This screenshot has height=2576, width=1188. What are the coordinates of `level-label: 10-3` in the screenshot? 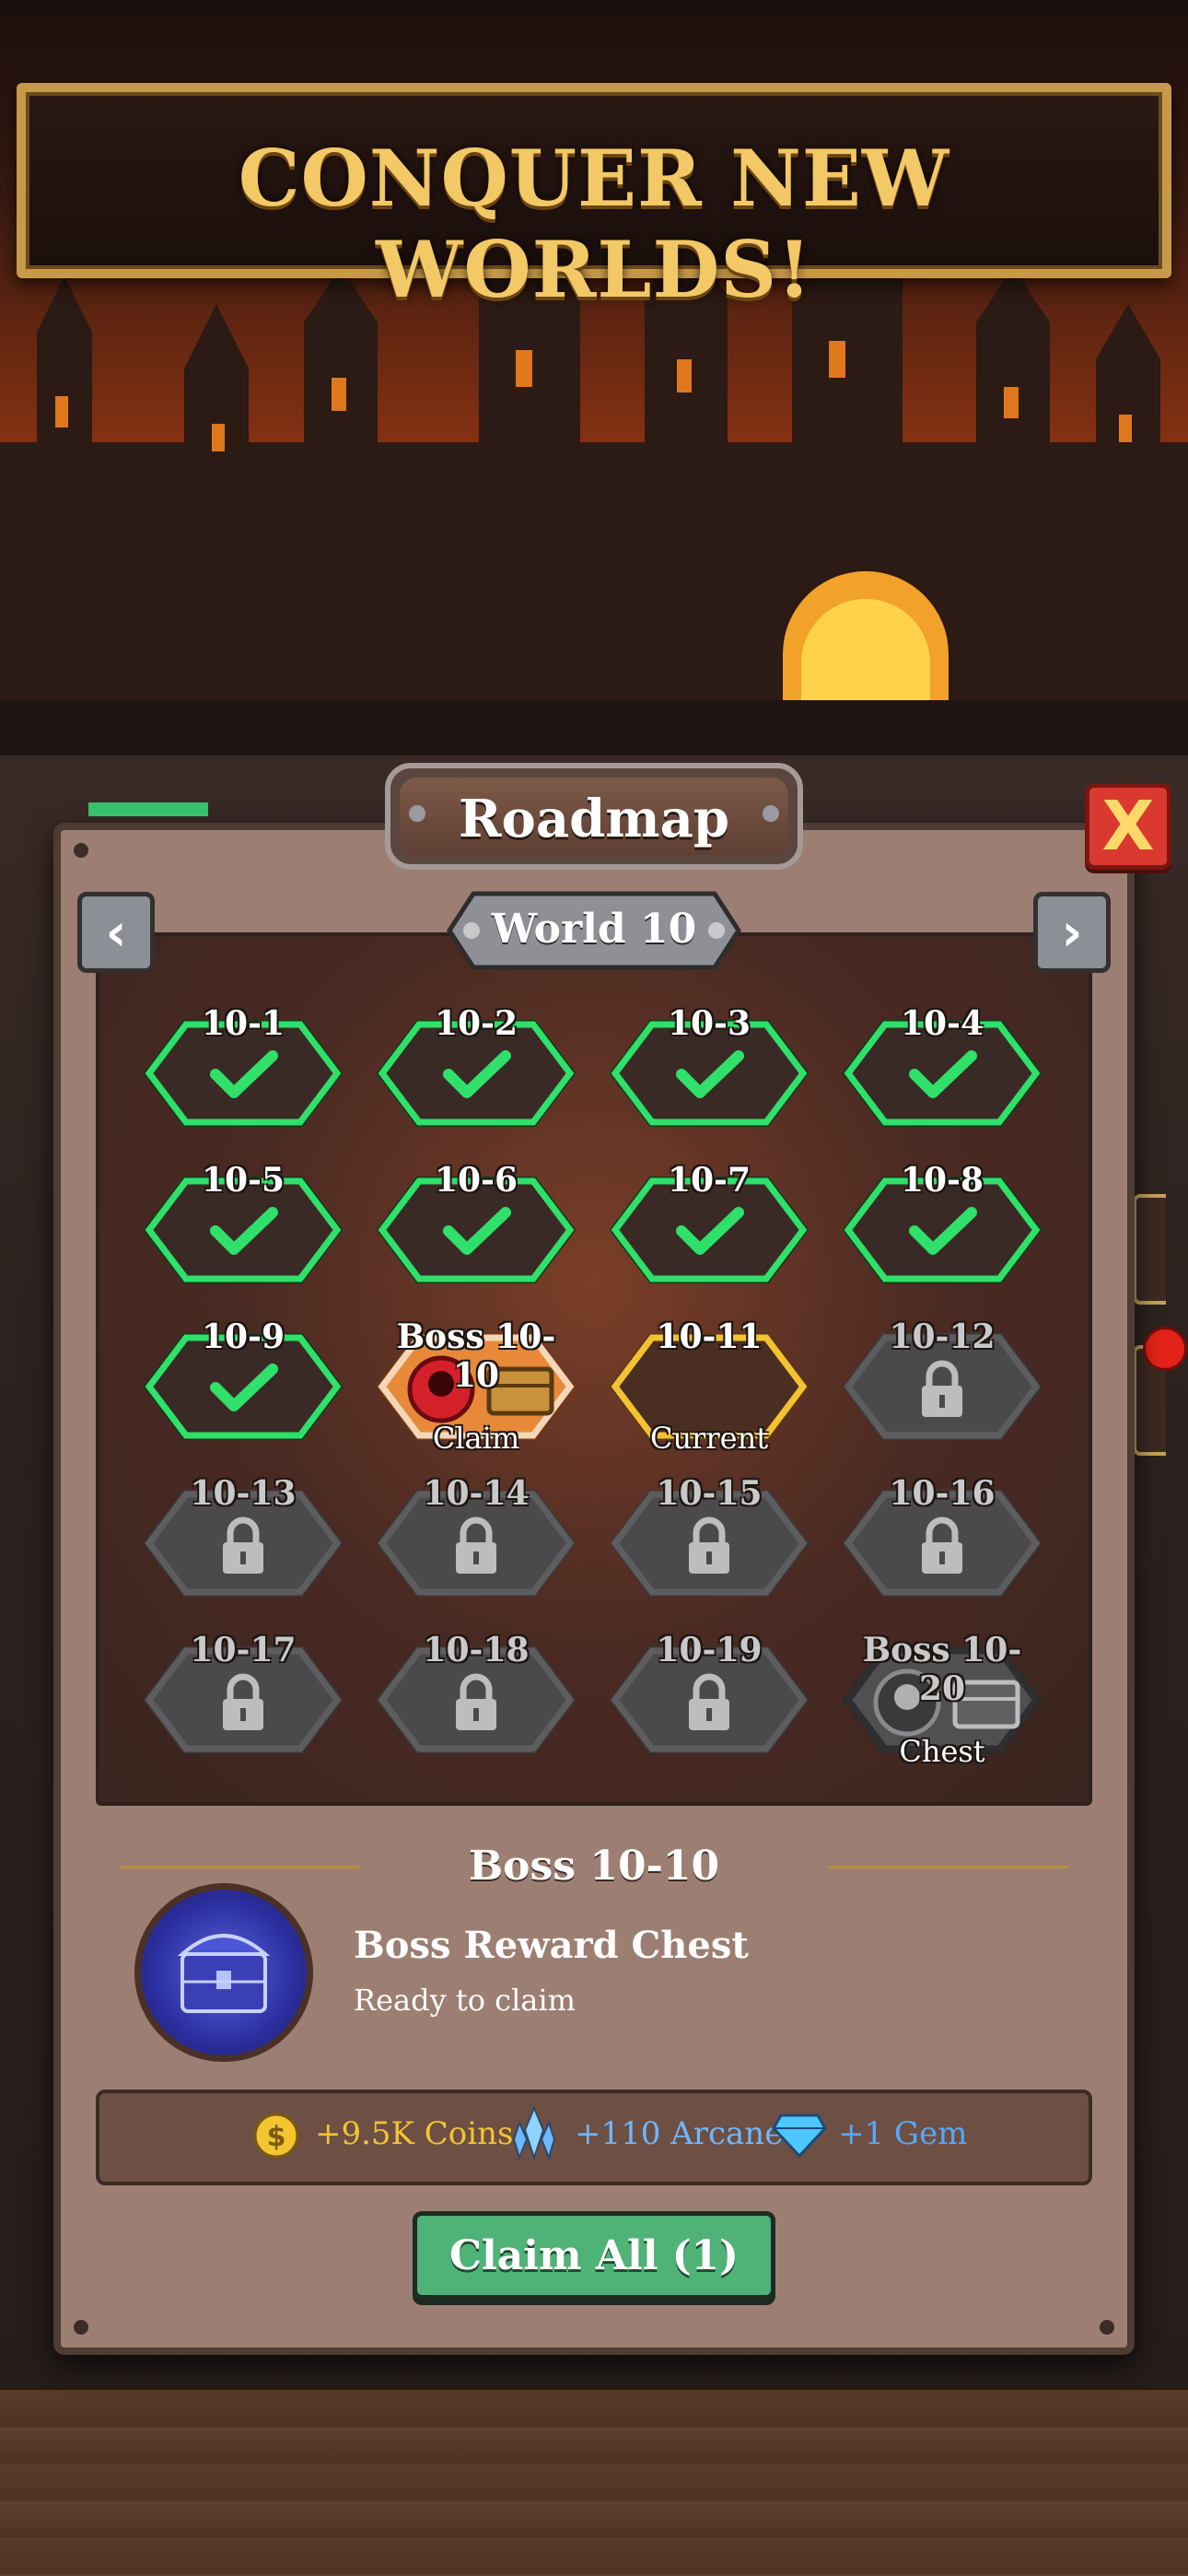 It's located at (709, 1023).